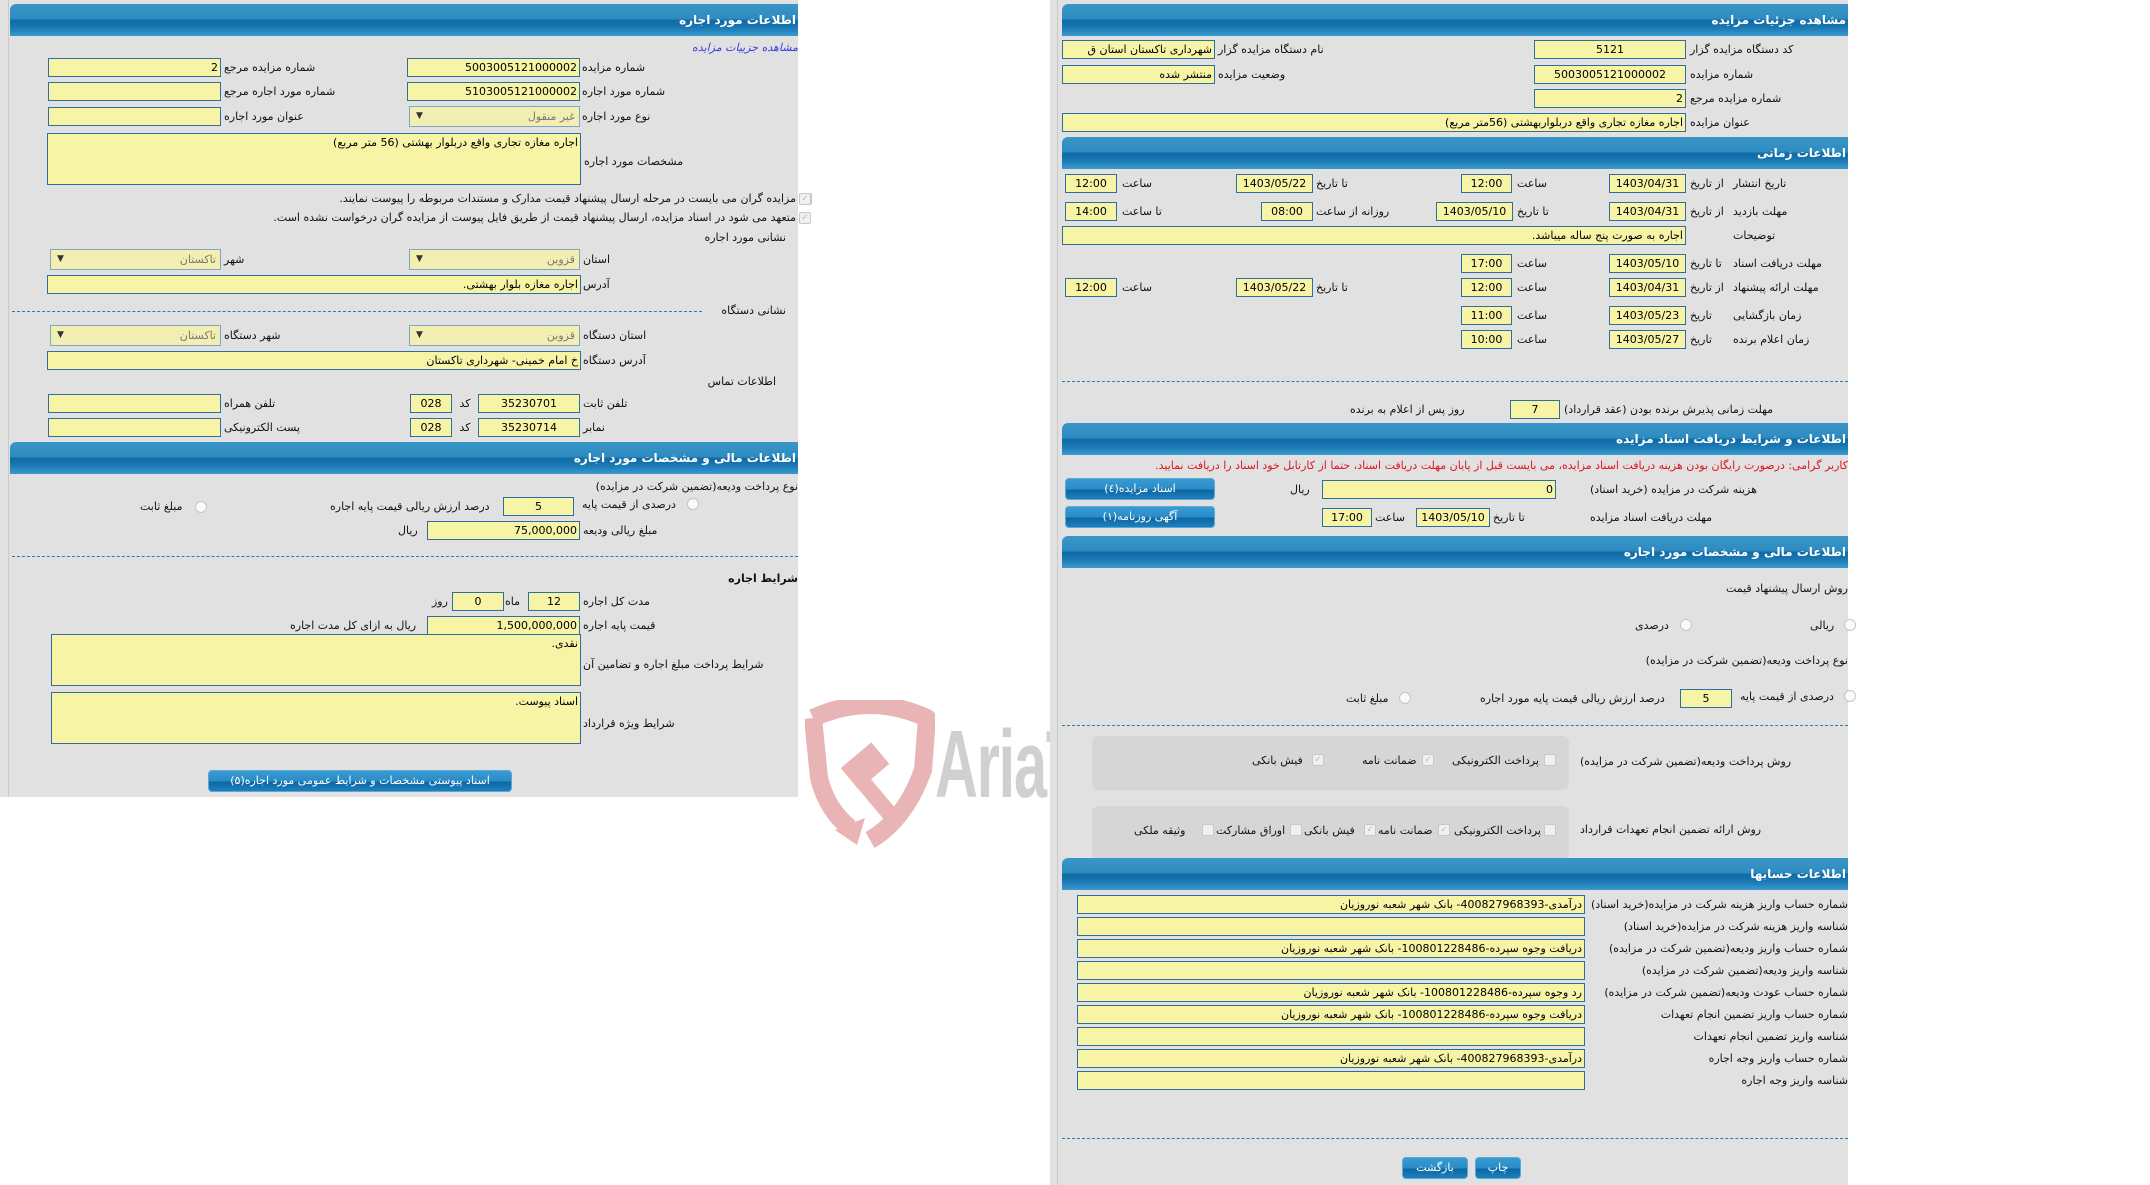  I want to click on auction-number-field: 5003005121000002, so click(1610, 74).